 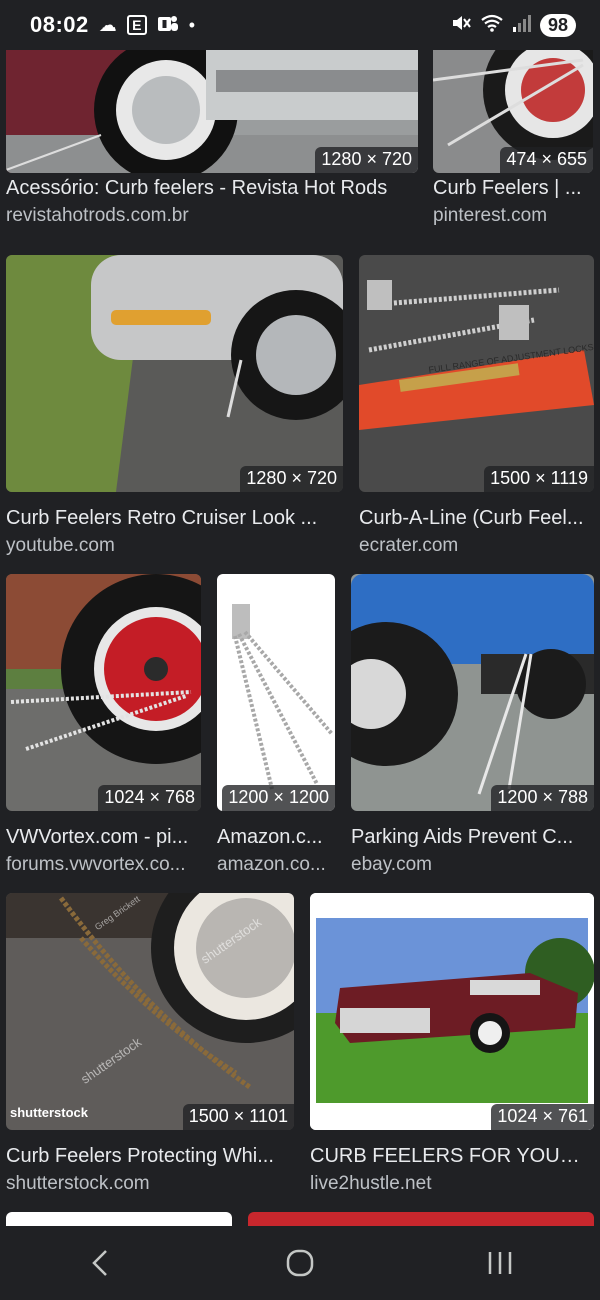 I want to click on system-navigation-bar, so click(x=300, y=1263).